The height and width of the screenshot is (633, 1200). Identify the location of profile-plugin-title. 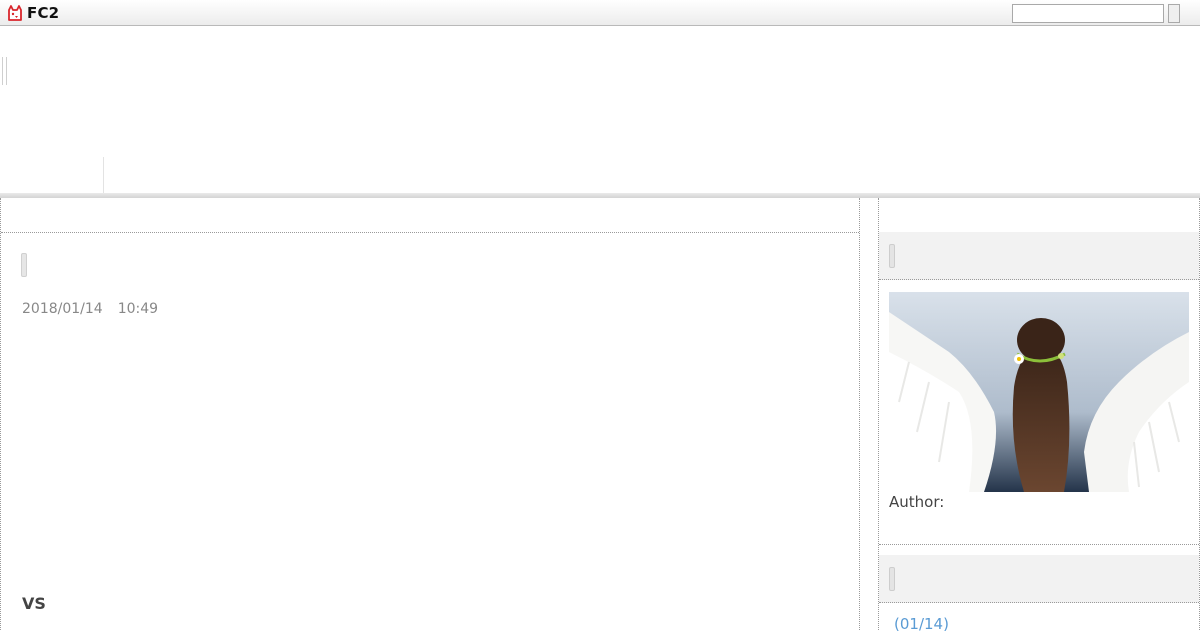
(892, 256).